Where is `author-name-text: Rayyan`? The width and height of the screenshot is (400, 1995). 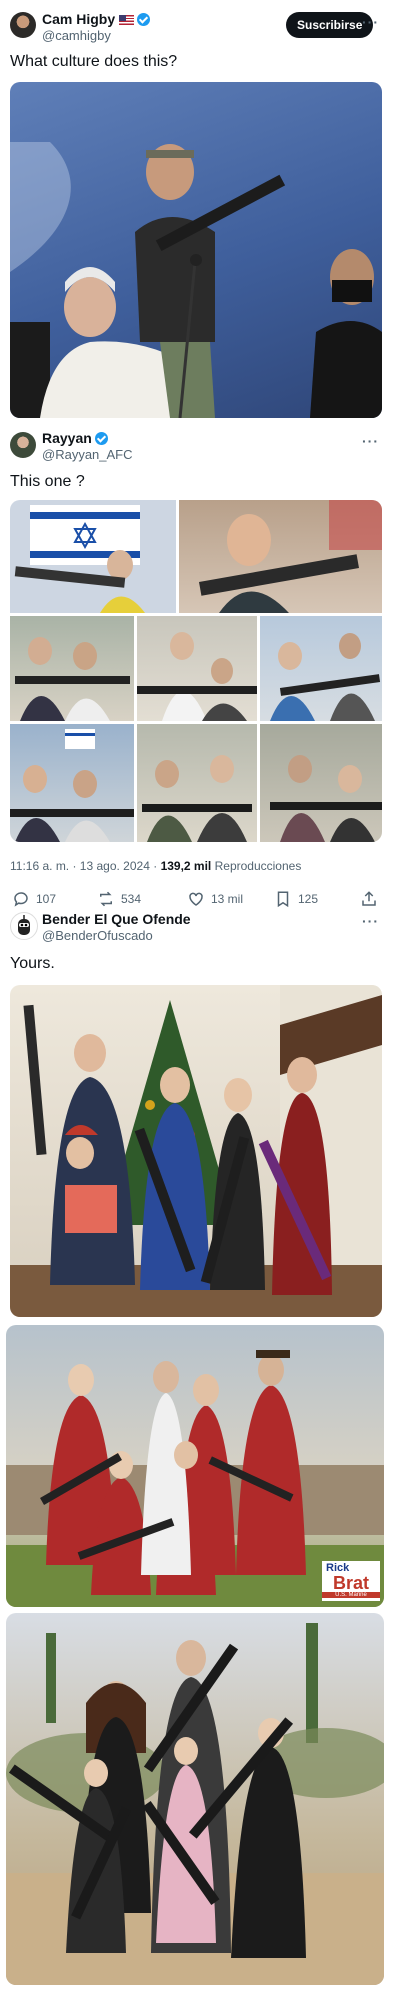
author-name-text: Rayyan is located at coordinates (67, 438).